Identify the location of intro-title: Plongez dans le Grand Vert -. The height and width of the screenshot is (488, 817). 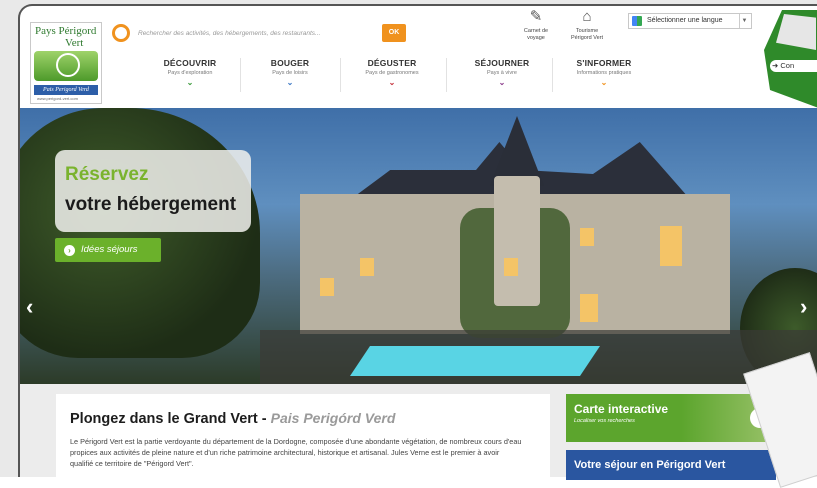
(168, 419).